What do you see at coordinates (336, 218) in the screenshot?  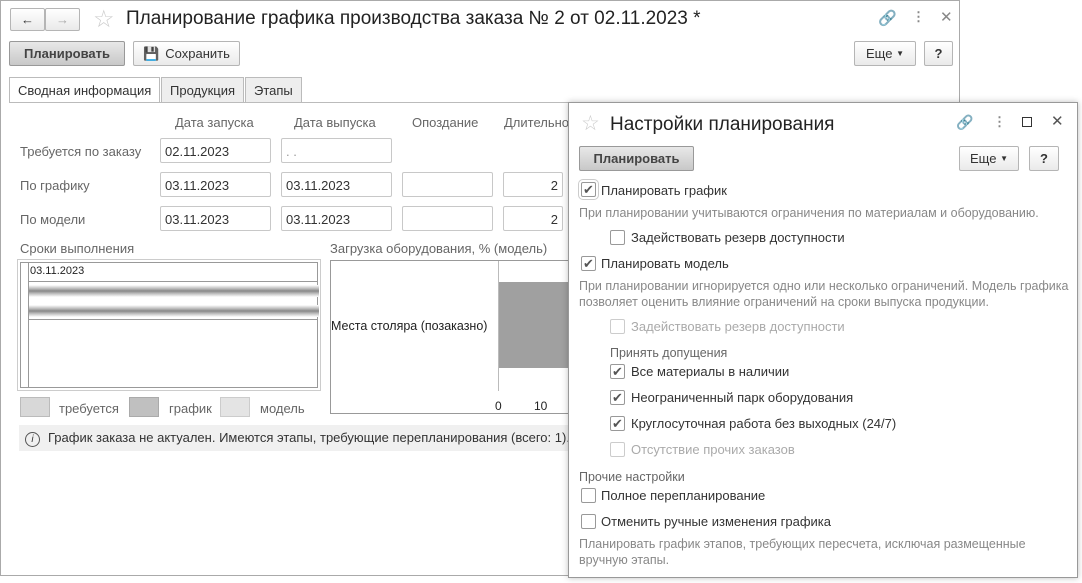 I see `model-end-field: 03.11.2023` at bounding box center [336, 218].